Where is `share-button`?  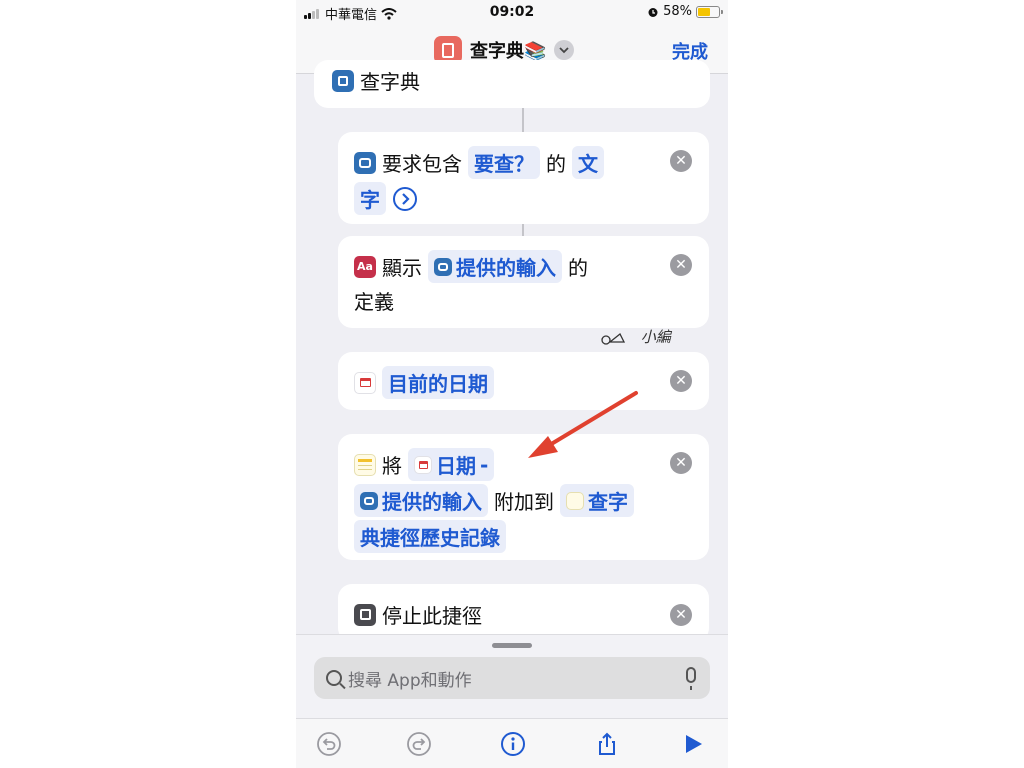 share-button is located at coordinates (607, 744).